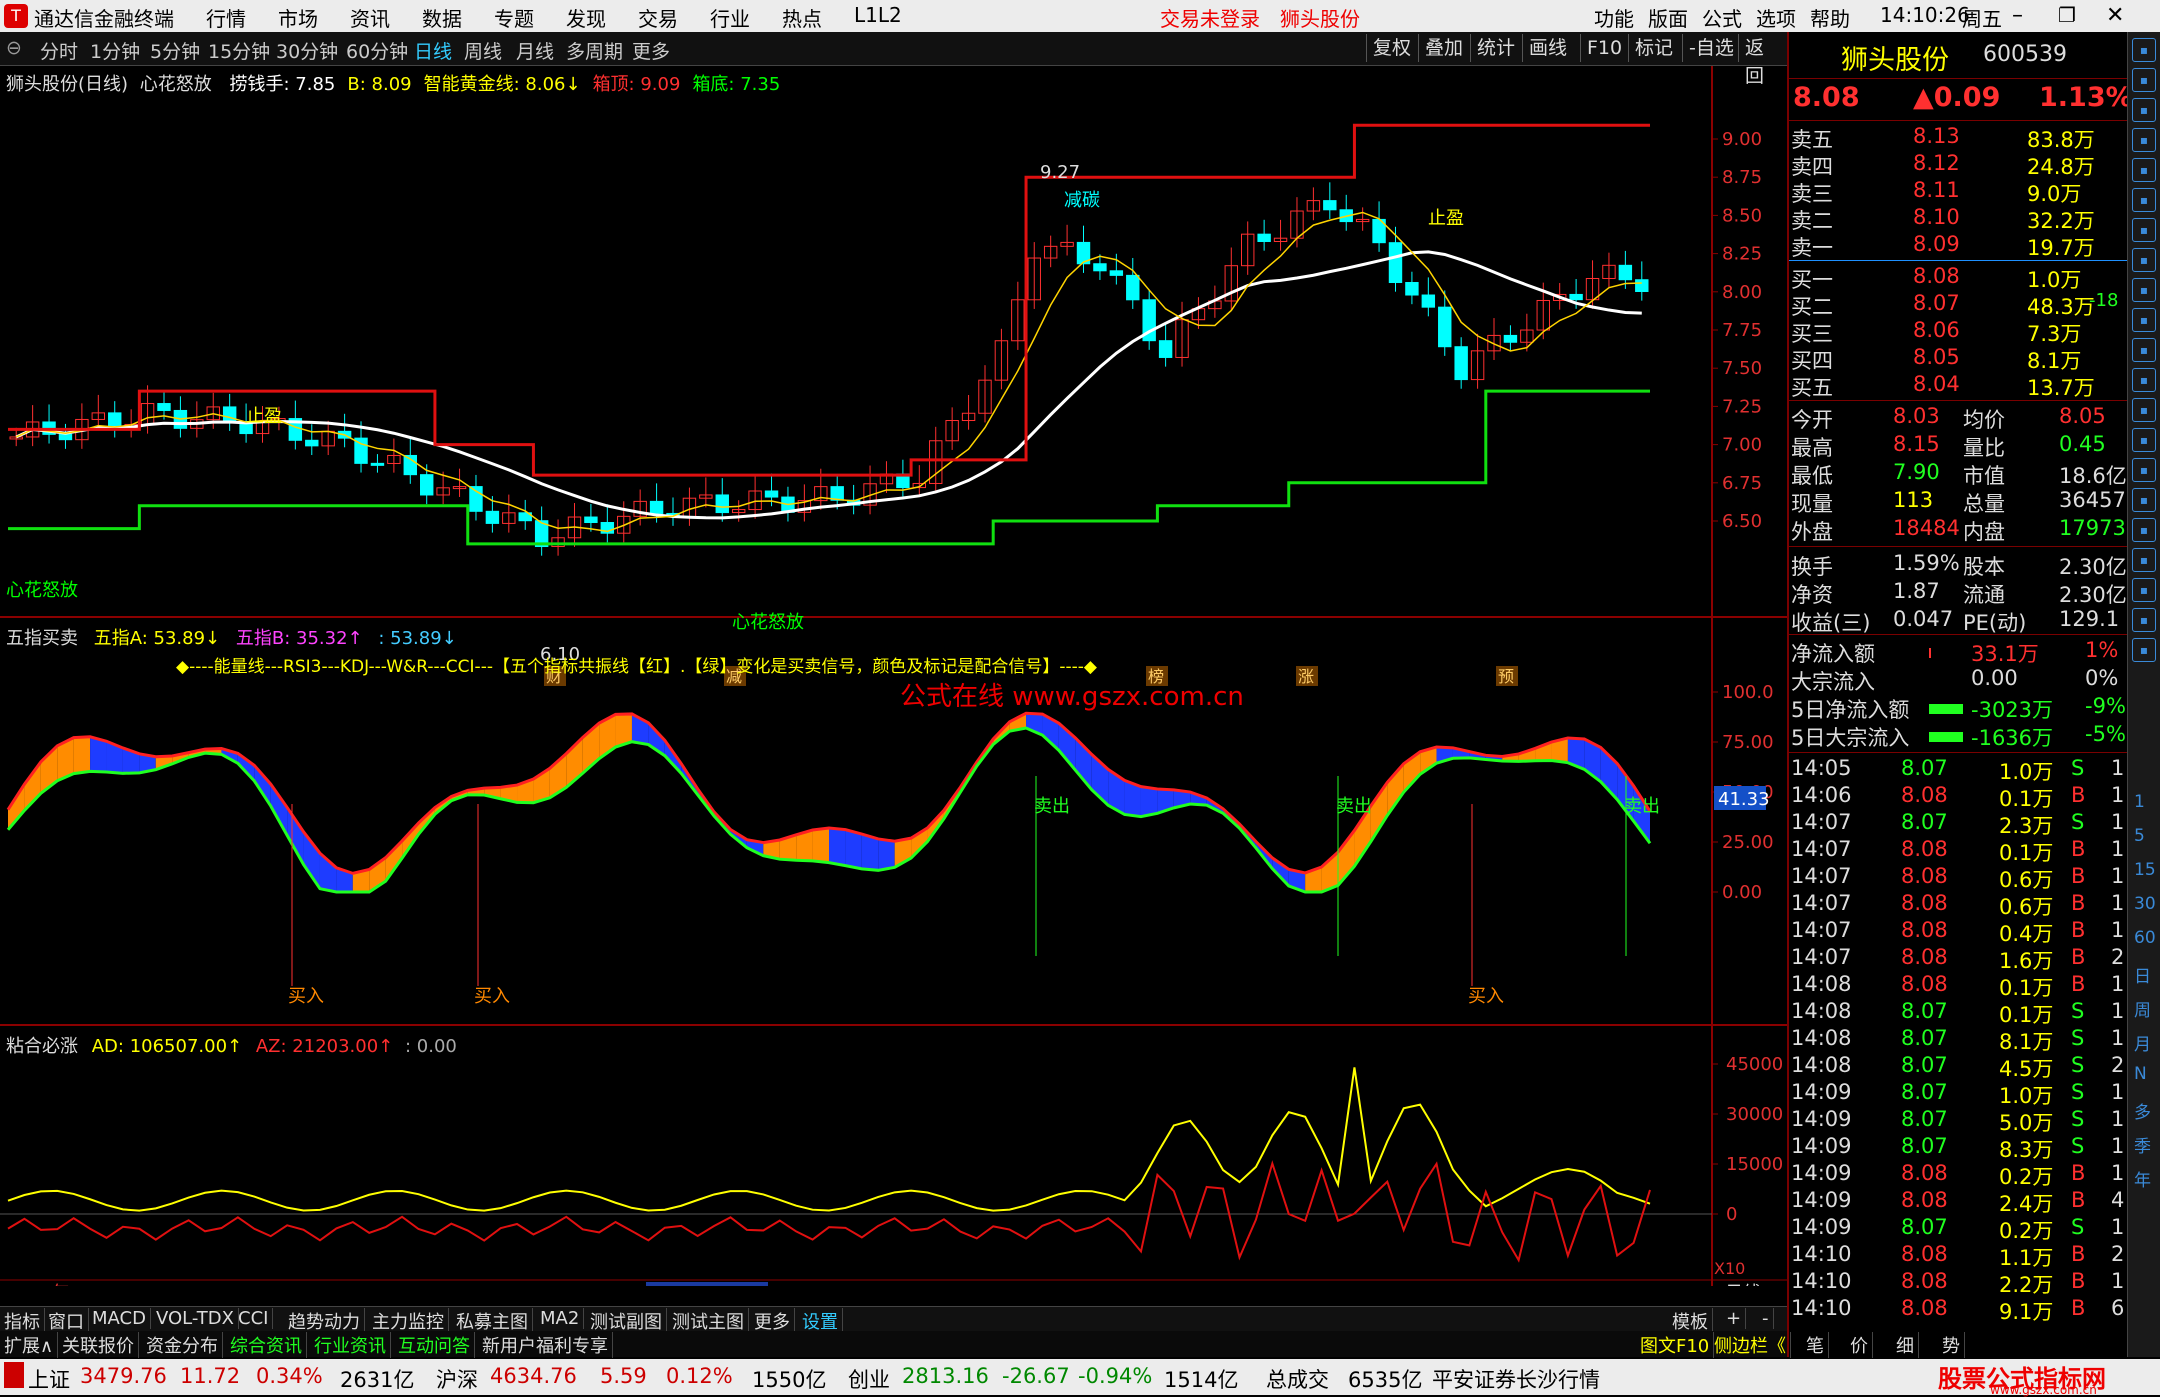  Describe the element at coordinates (1762, 60) in the screenshot. I see `toolbar-btn-7: 返回` at that location.